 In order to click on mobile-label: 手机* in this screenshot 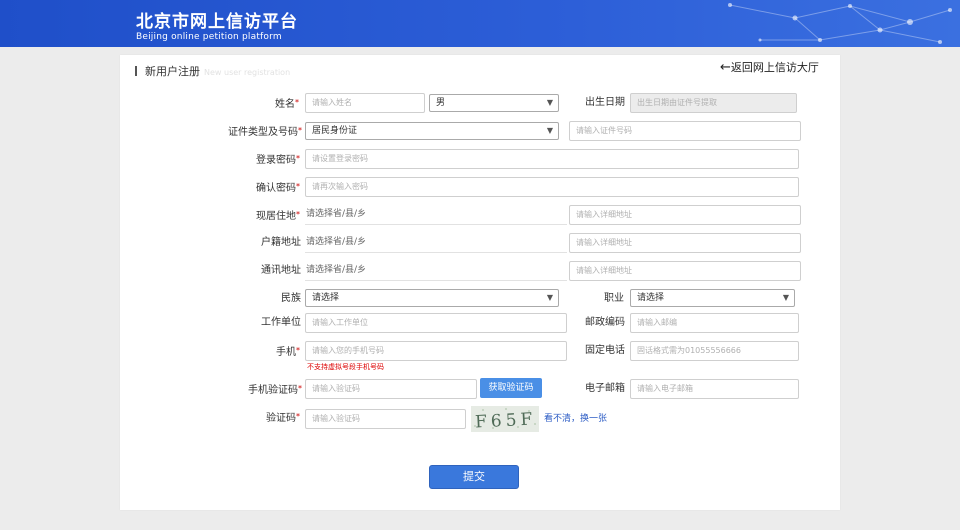, I will do `click(288, 352)`.